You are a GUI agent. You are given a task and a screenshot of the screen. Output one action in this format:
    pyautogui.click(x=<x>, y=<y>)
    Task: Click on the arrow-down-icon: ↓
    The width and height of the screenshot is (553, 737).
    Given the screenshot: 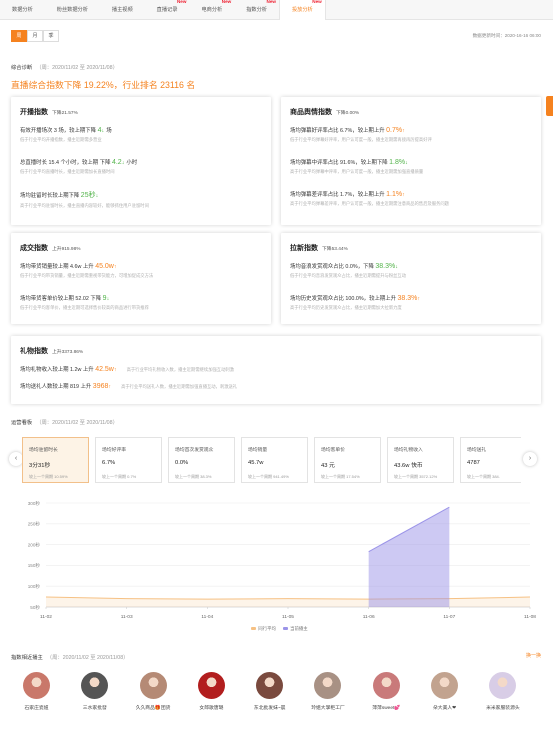 What is the action you would take?
    pyautogui.click(x=123, y=163)
    